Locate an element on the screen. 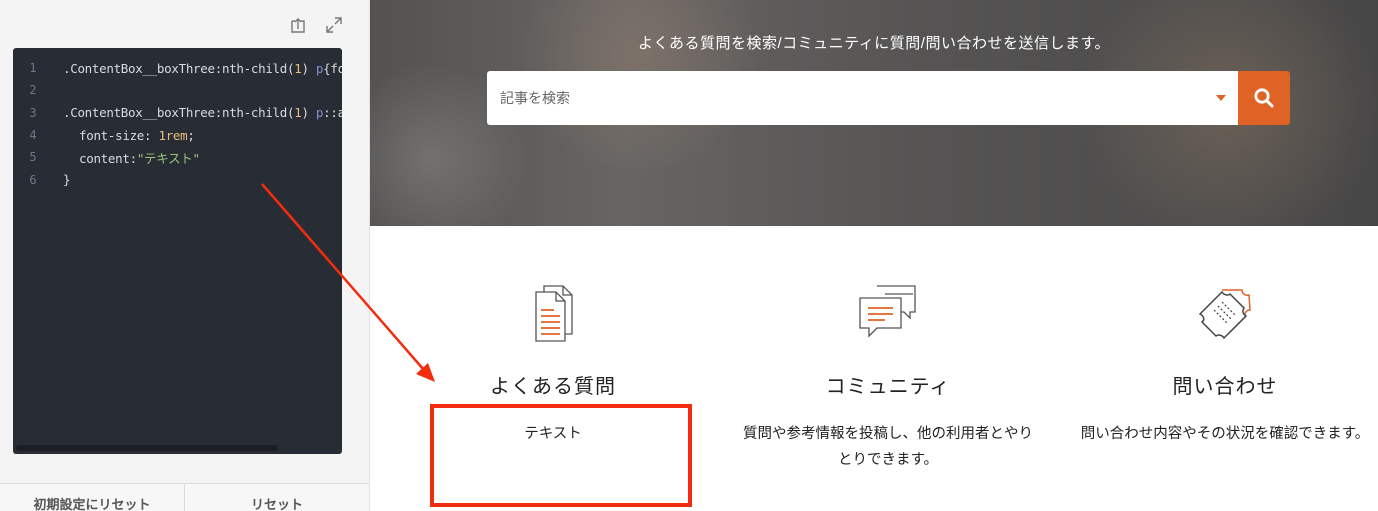 The width and height of the screenshot is (1378, 511). line-number: 1 is located at coordinates (33, 68).